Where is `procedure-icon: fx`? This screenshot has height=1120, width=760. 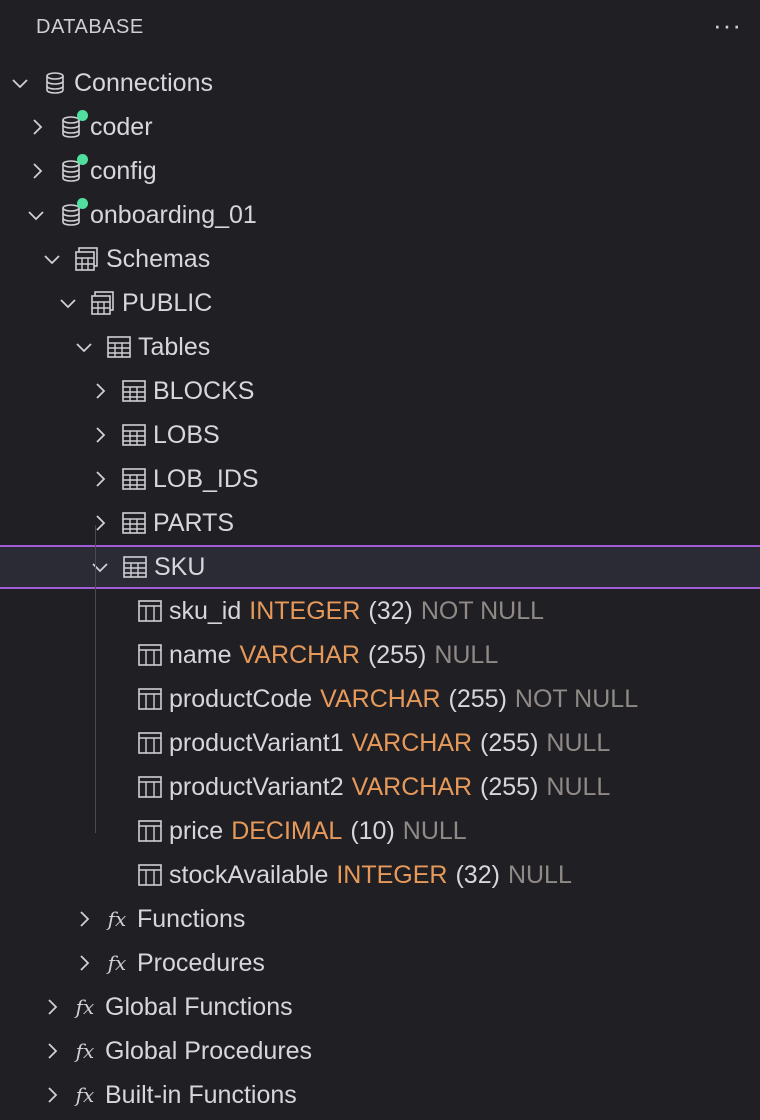
procedure-icon: fx is located at coordinates (117, 963).